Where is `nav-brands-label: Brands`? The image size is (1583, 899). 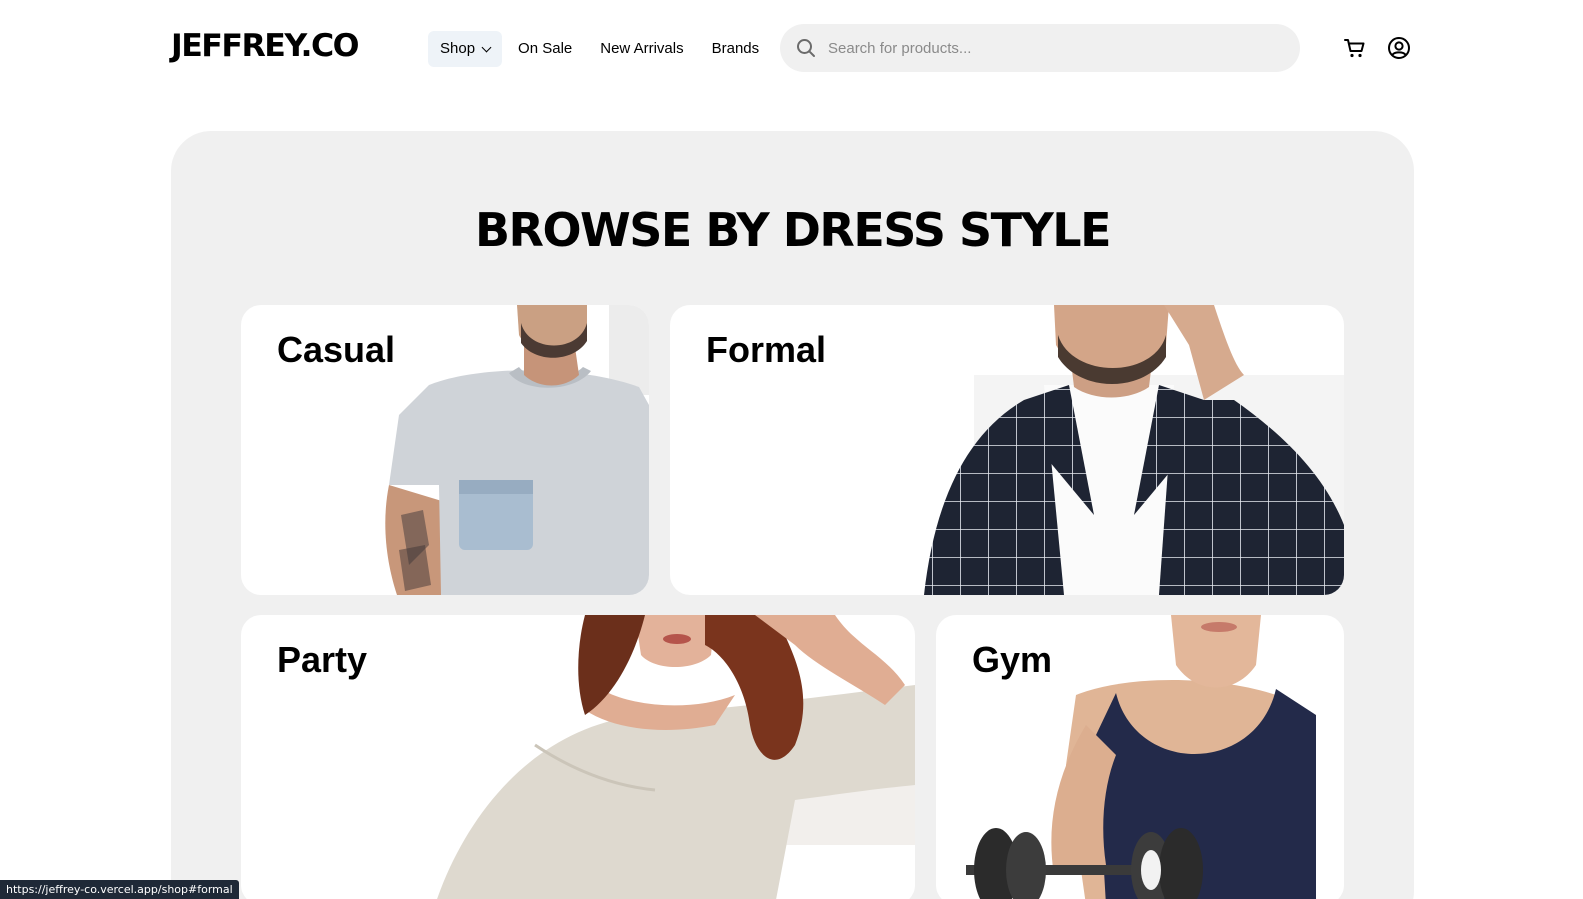
nav-brands-label: Brands is located at coordinates (735, 48).